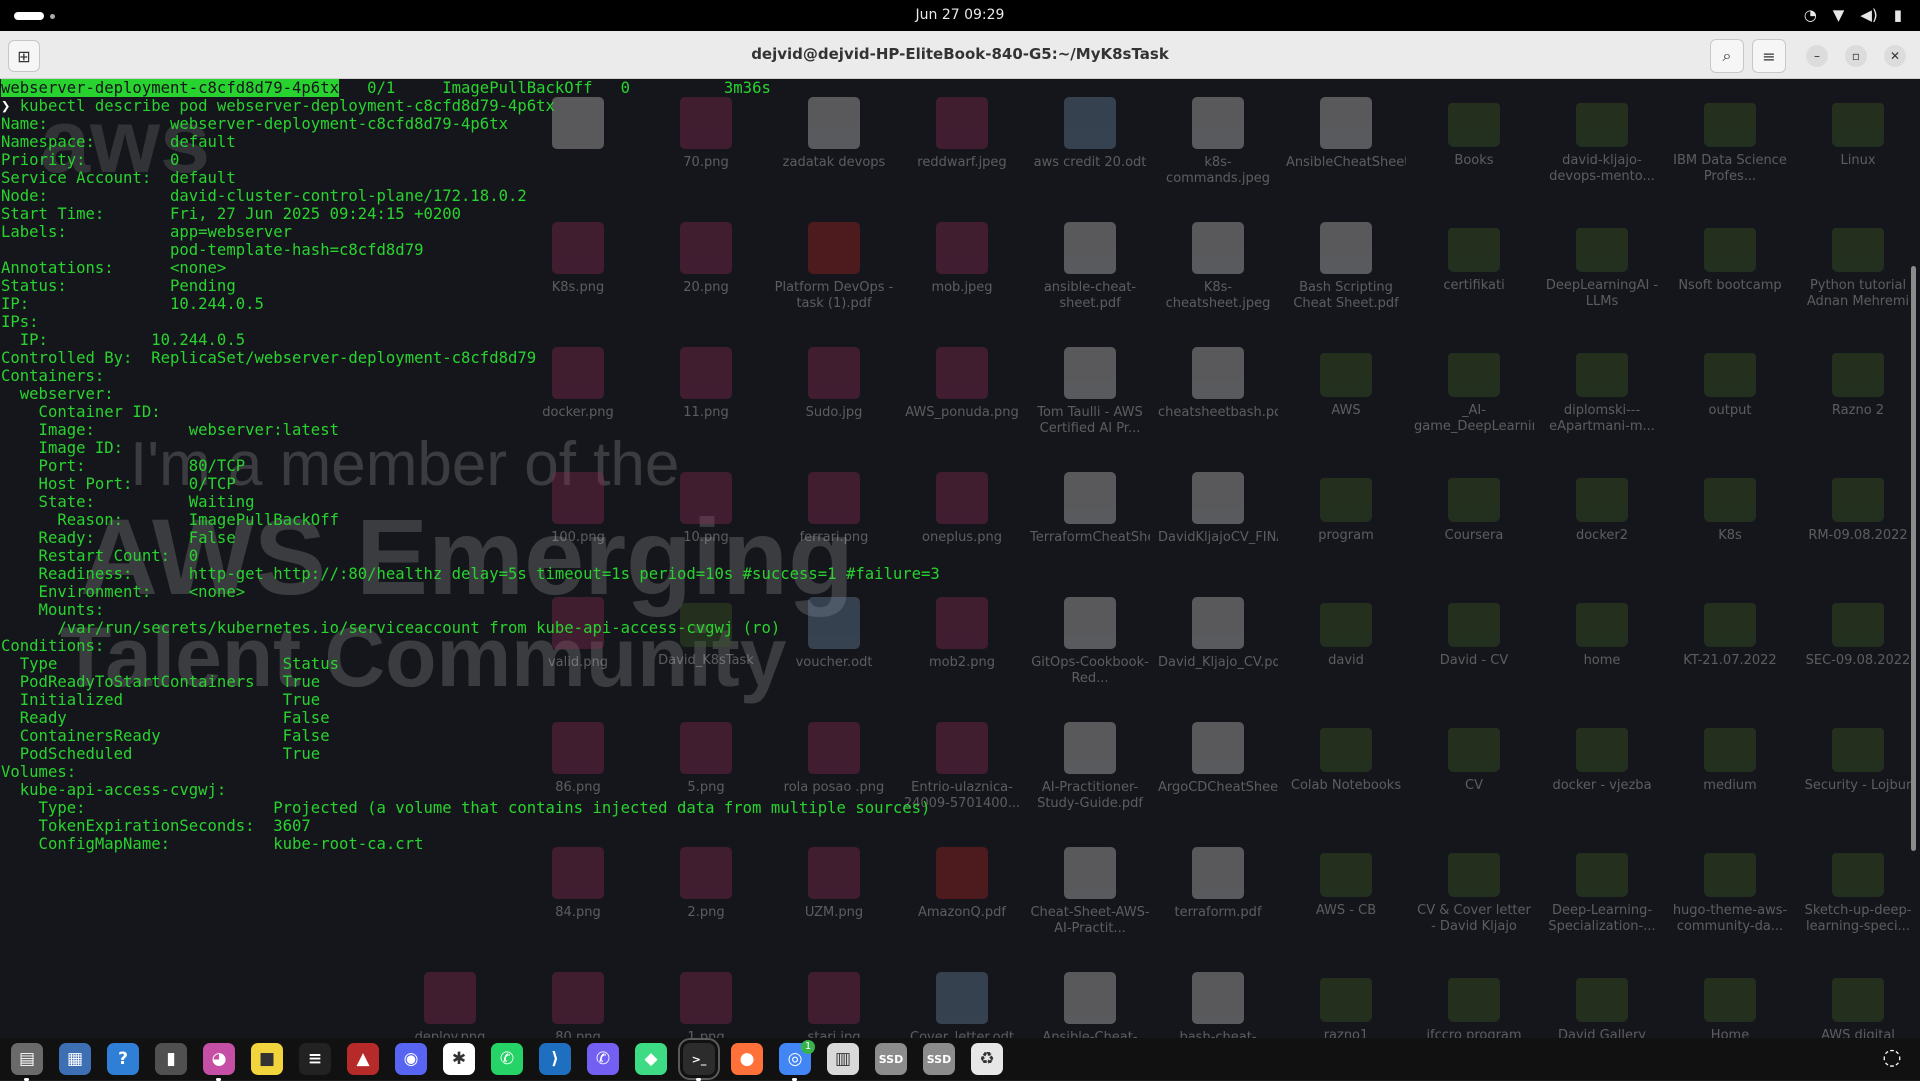  What do you see at coordinates (114, 790) in the screenshot?
I see `terminal-line-text: kube-api-access-cvgwj:` at bounding box center [114, 790].